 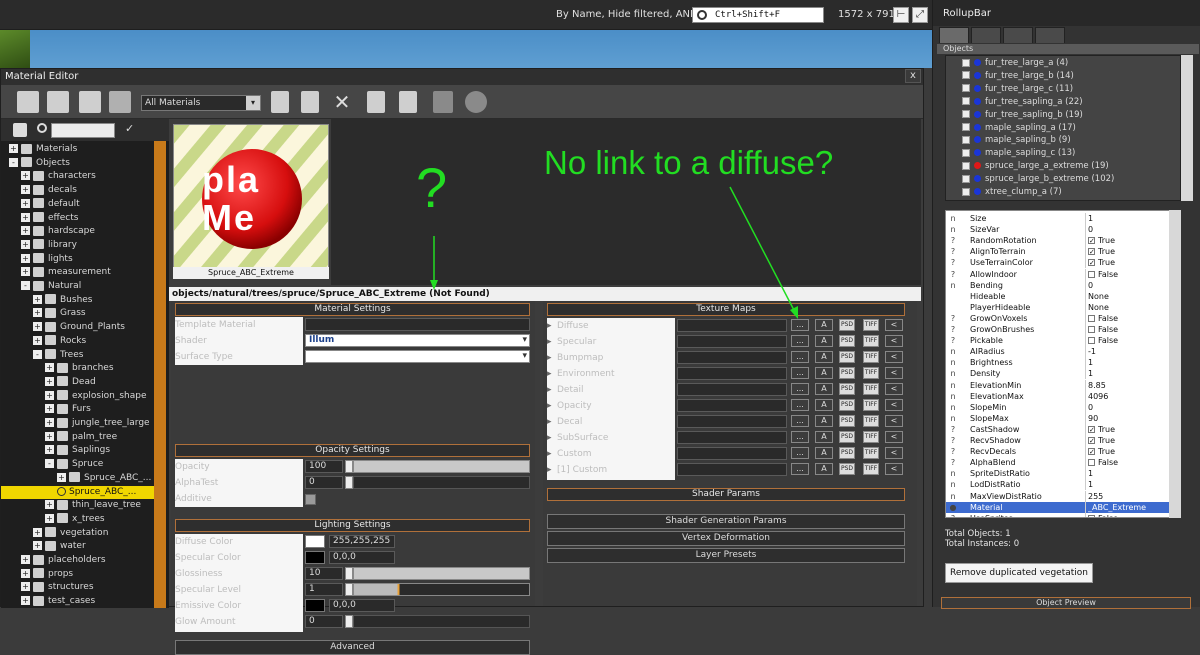 I want to click on property-value: 8.85, so click(x=1134, y=385).